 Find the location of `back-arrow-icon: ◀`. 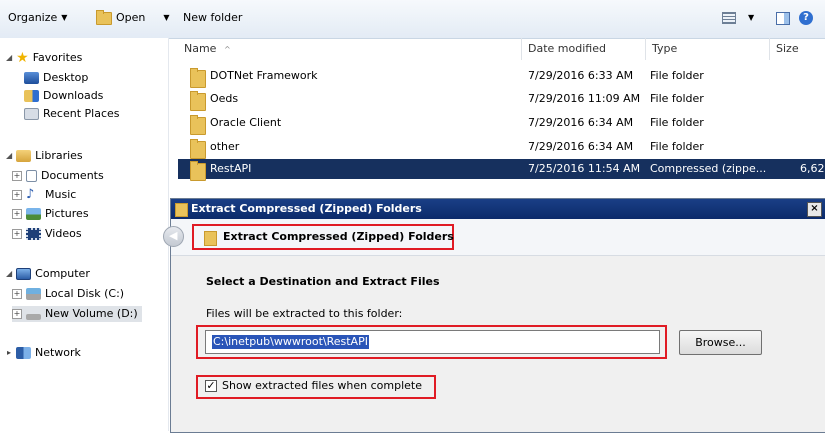

back-arrow-icon: ◀ is located at coordinates (173, 235).